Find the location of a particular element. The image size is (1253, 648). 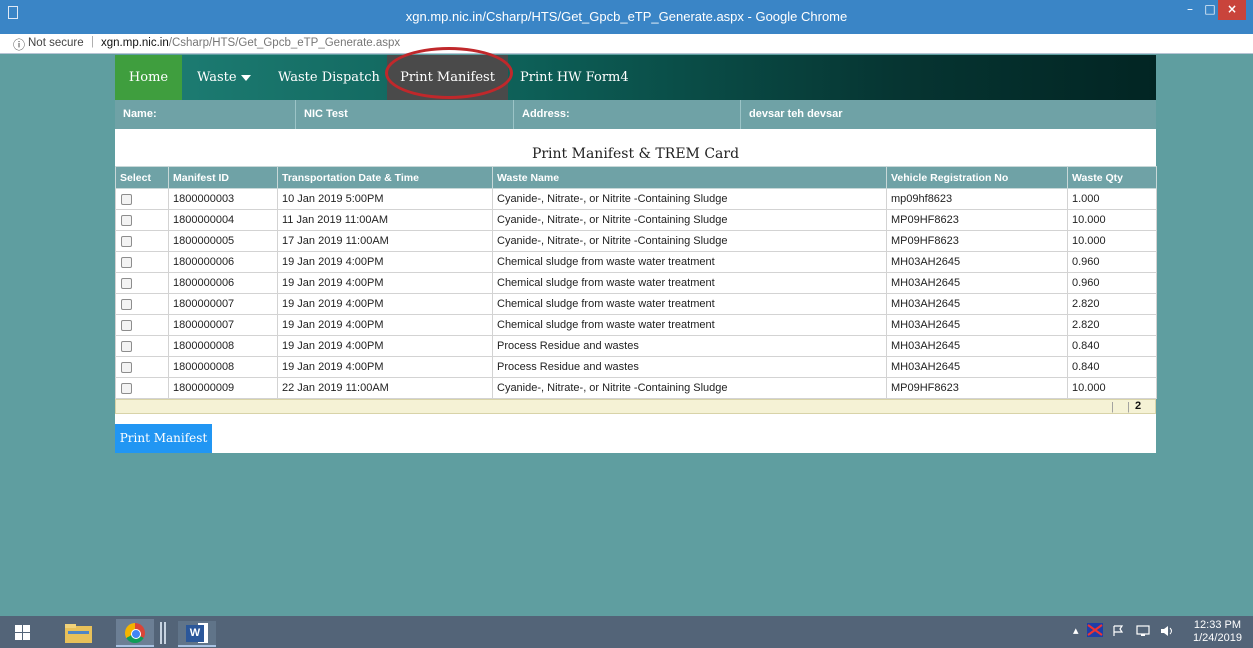

print-manifest-button: Print Manifest is located at coordinates (163, 438).